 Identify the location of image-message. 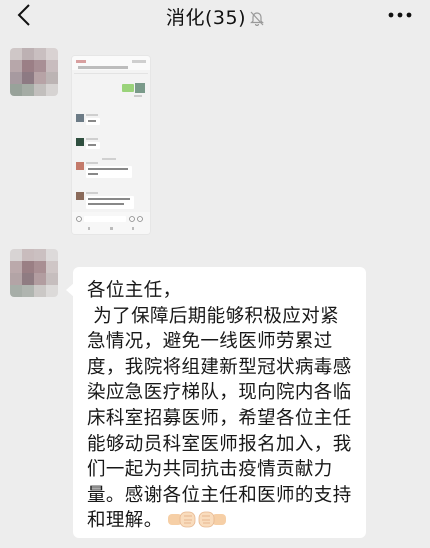
(111, 145).